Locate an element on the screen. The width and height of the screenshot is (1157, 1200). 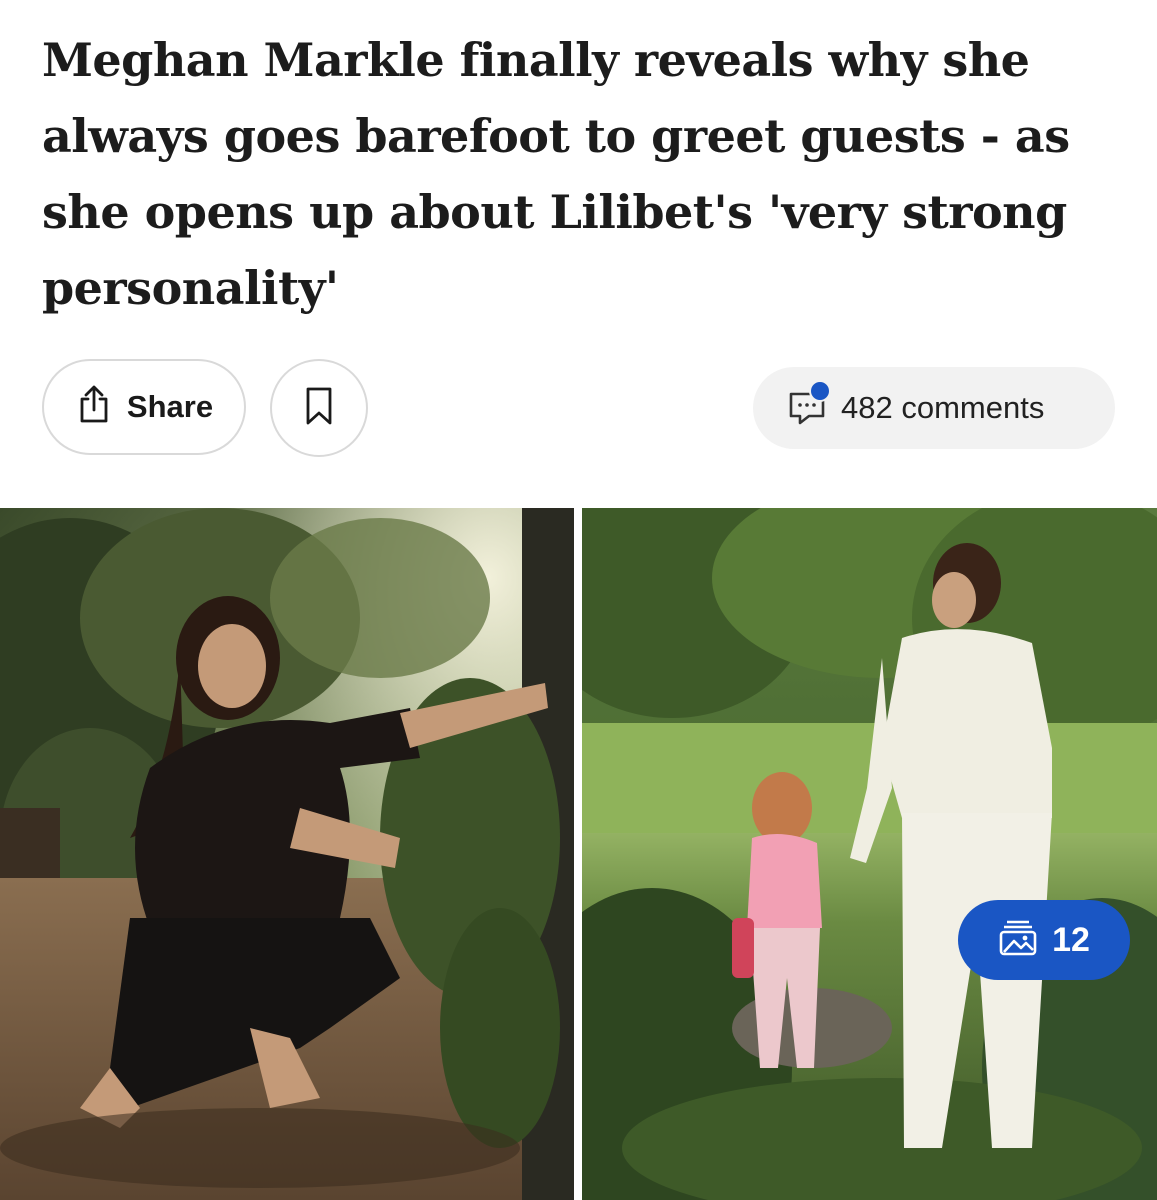
comments-count: 482 comments is located at coordinates (943, 407).